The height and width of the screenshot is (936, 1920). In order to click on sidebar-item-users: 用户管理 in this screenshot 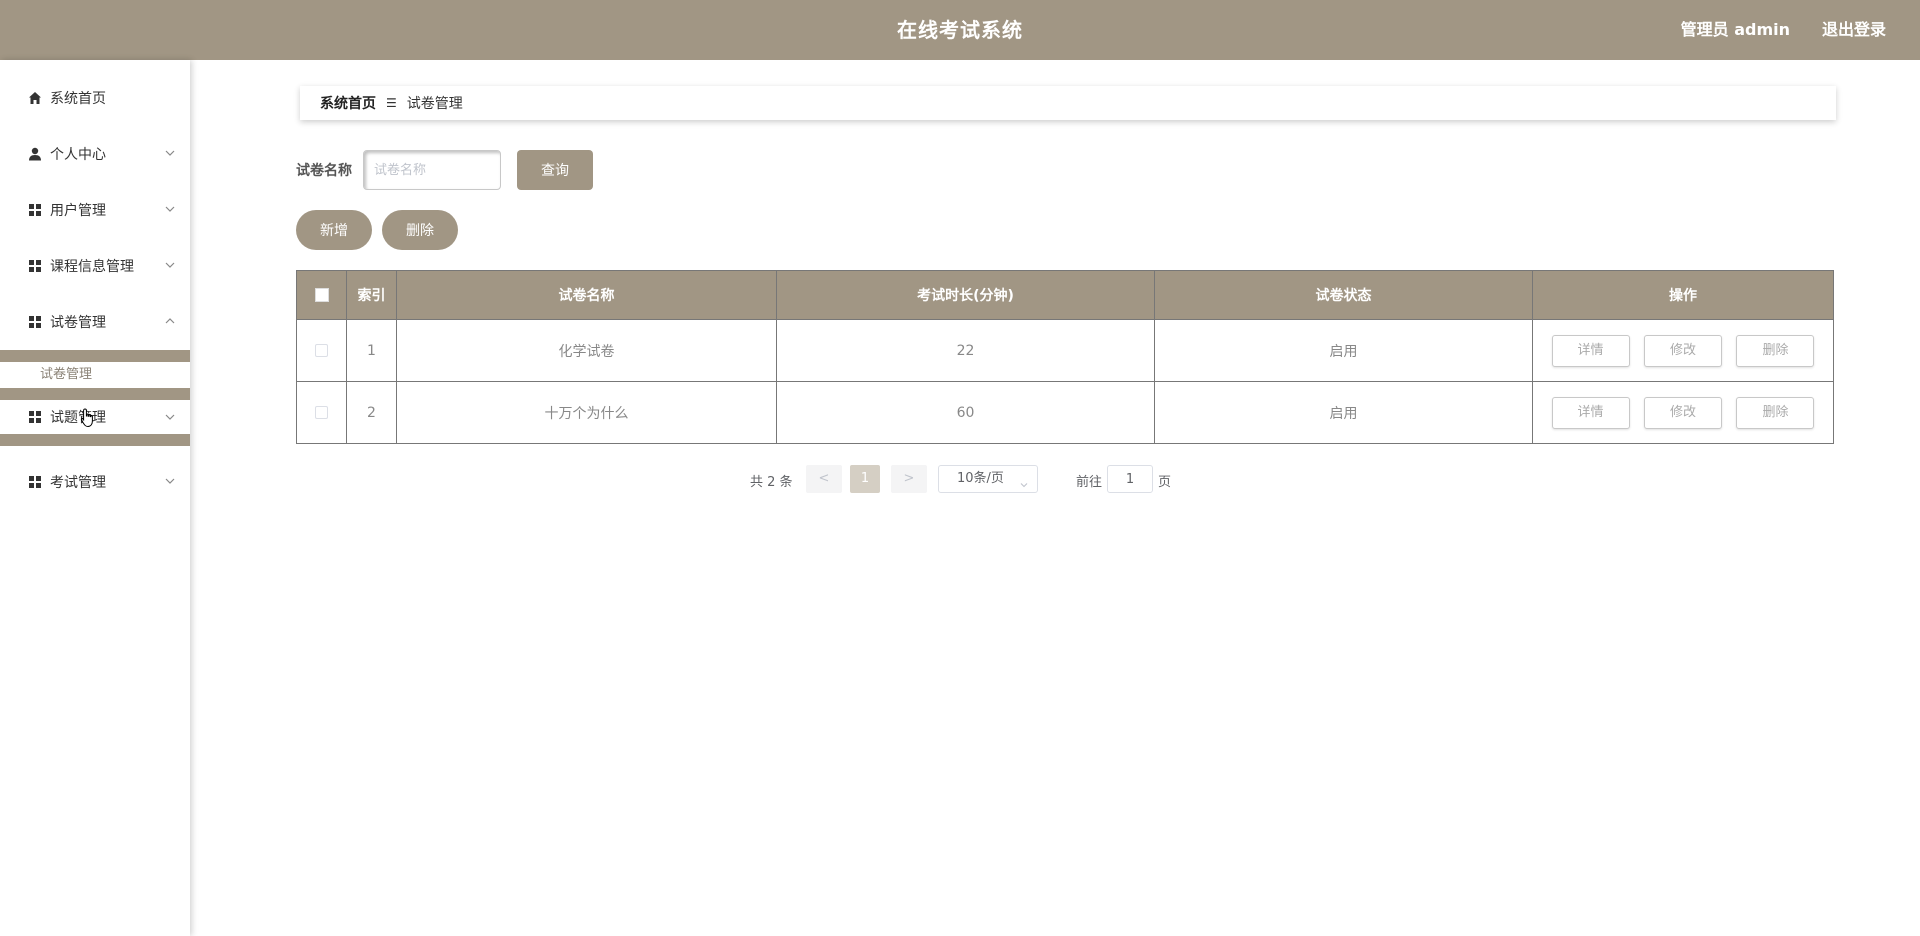, I will do `click(95, 210)`.